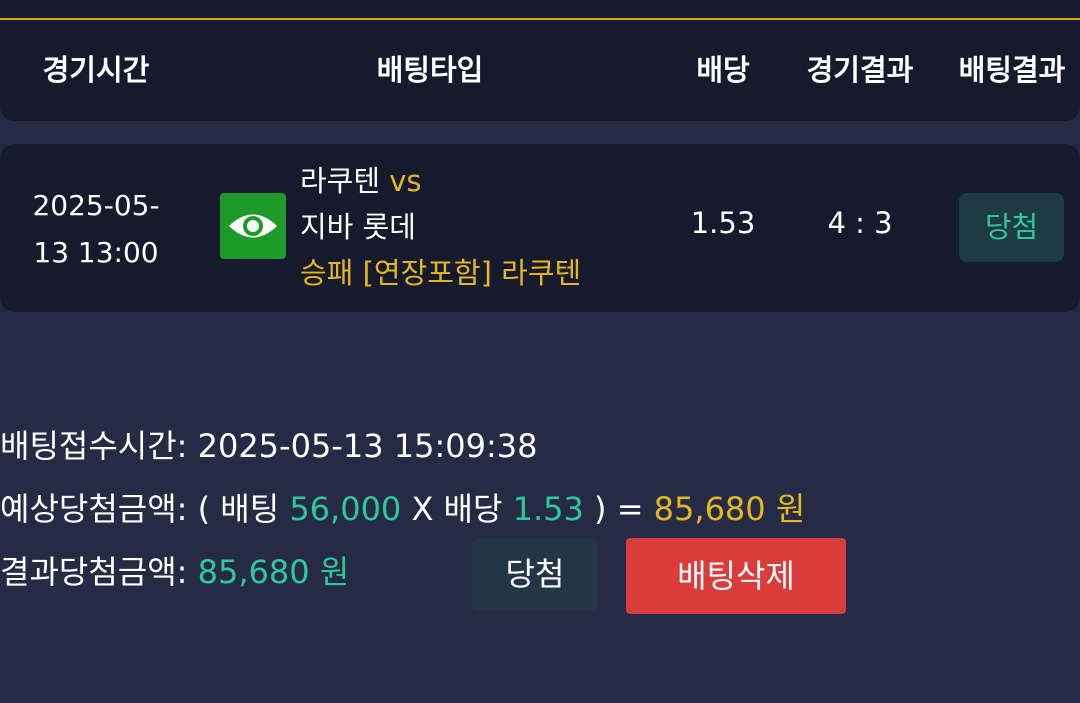 This screenshot has height=703, width=1080. Describe the element at coordinates (723, 223) in the screenshot. I see `odds-value: 1.53` at that location.